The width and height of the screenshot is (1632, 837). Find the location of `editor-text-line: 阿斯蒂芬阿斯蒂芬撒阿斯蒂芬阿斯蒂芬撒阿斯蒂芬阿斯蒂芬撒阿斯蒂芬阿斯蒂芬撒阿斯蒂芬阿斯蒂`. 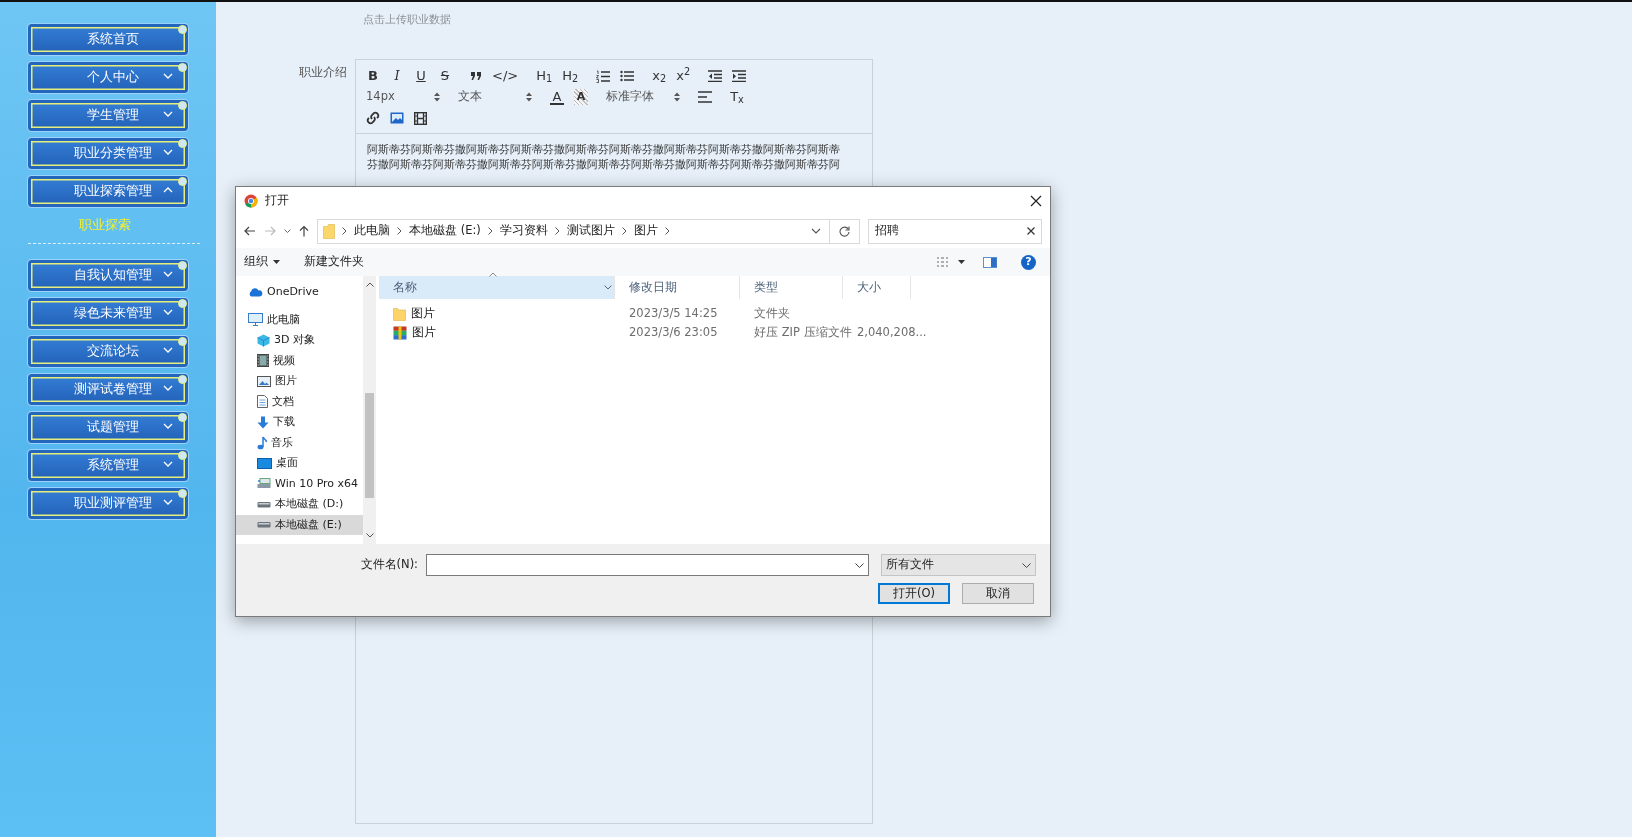

editor-text-line: 阿斯蒂芬阿斯蒂芬撒阿斯蒂芬阿斯蒂芬撒阿斯蒂芬阿斯蒂芬撒阿斯蒂芬阿斯蒂芬撒阿斯蒂芬阿斯蒂 is located at coordinates (604, 149).